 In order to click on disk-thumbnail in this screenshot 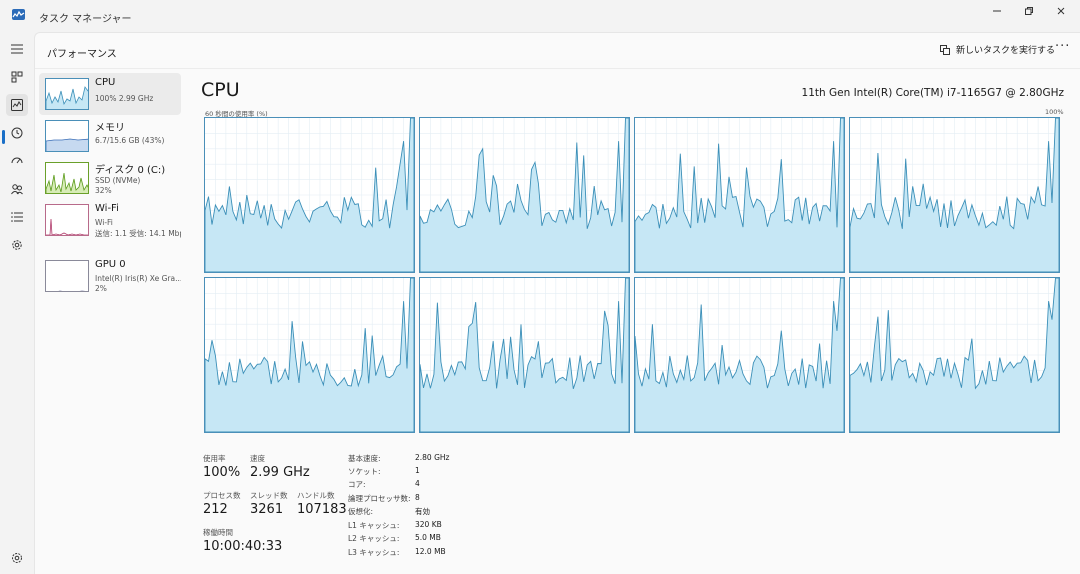, I will do `click(67, 178)`.